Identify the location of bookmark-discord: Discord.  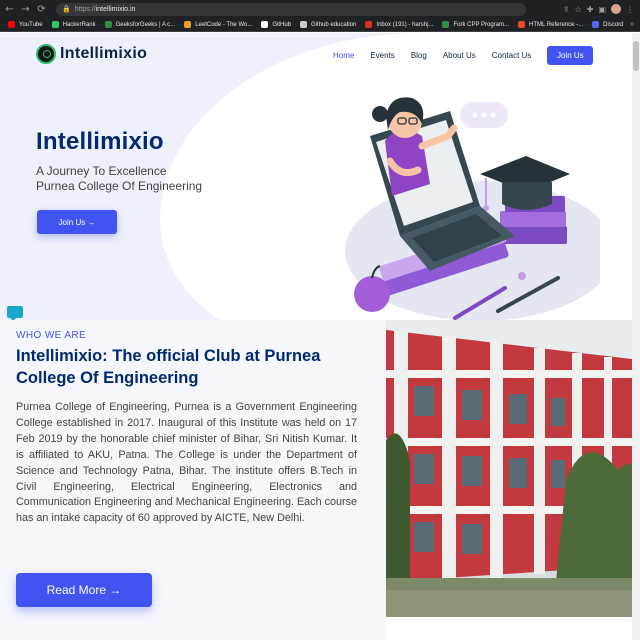
(608, 25).